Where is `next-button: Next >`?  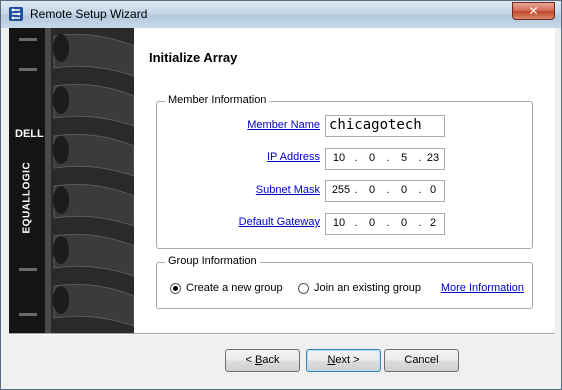
next-button: Next > is located at coordinates (343, 360).